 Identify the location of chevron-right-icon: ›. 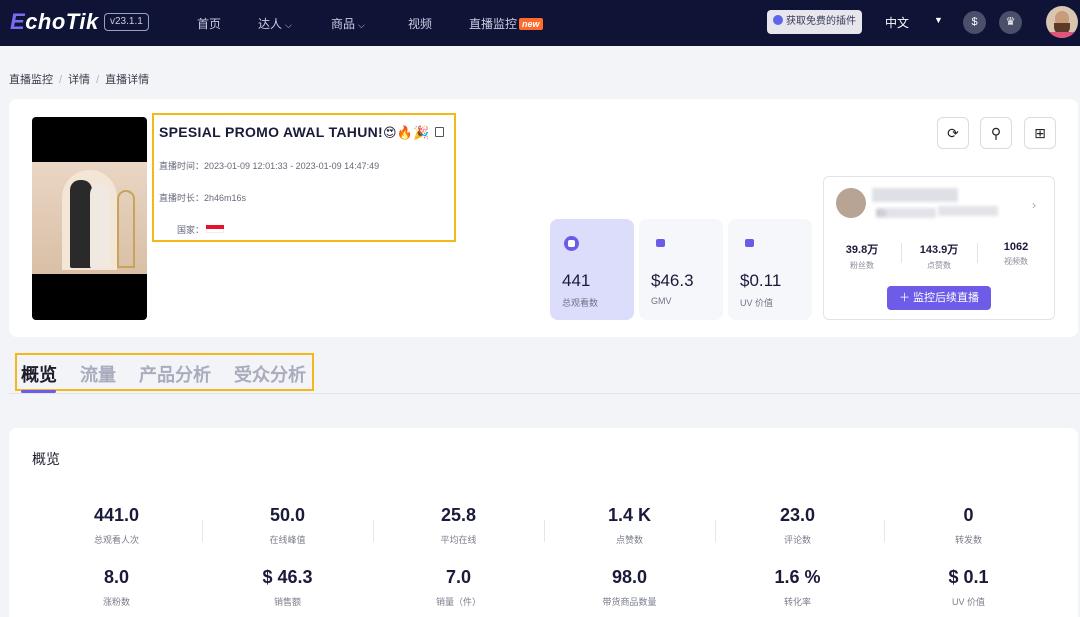
(1034, 205).